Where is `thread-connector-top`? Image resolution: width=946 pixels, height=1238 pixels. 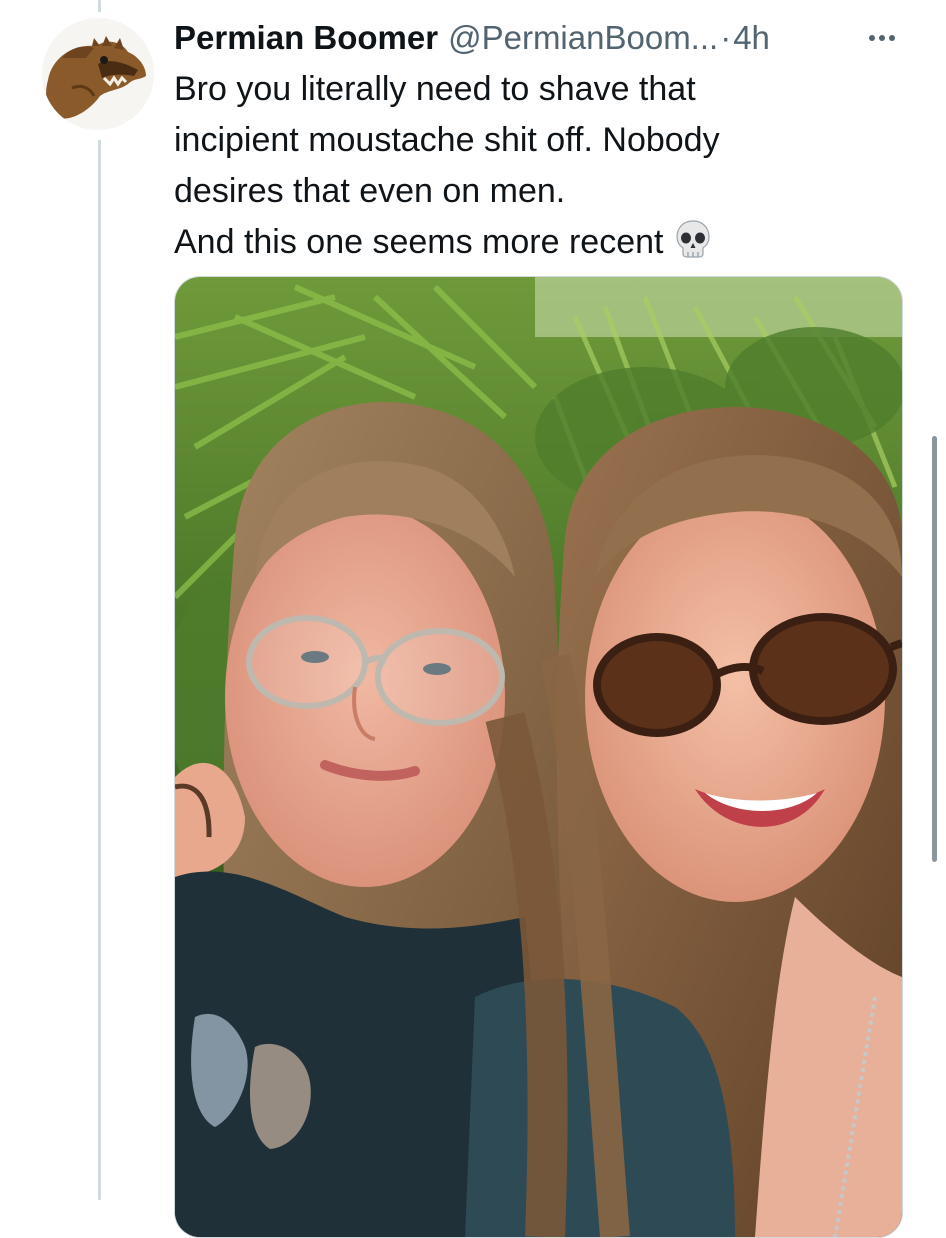
thread-connector-top is located at coordinates (99, 6).